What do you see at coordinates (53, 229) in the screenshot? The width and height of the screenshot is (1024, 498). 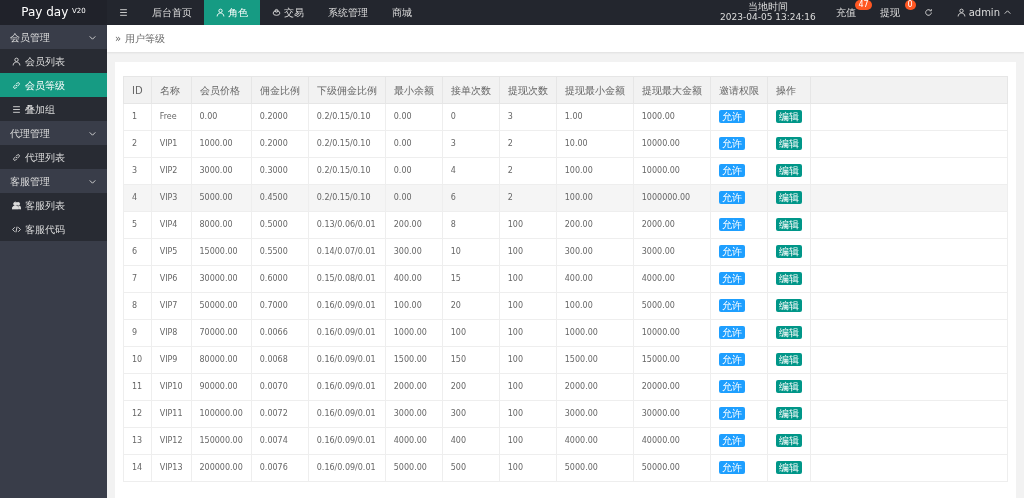 I see `sidebar-item: 客服代码` at bounding box center [53, 229].